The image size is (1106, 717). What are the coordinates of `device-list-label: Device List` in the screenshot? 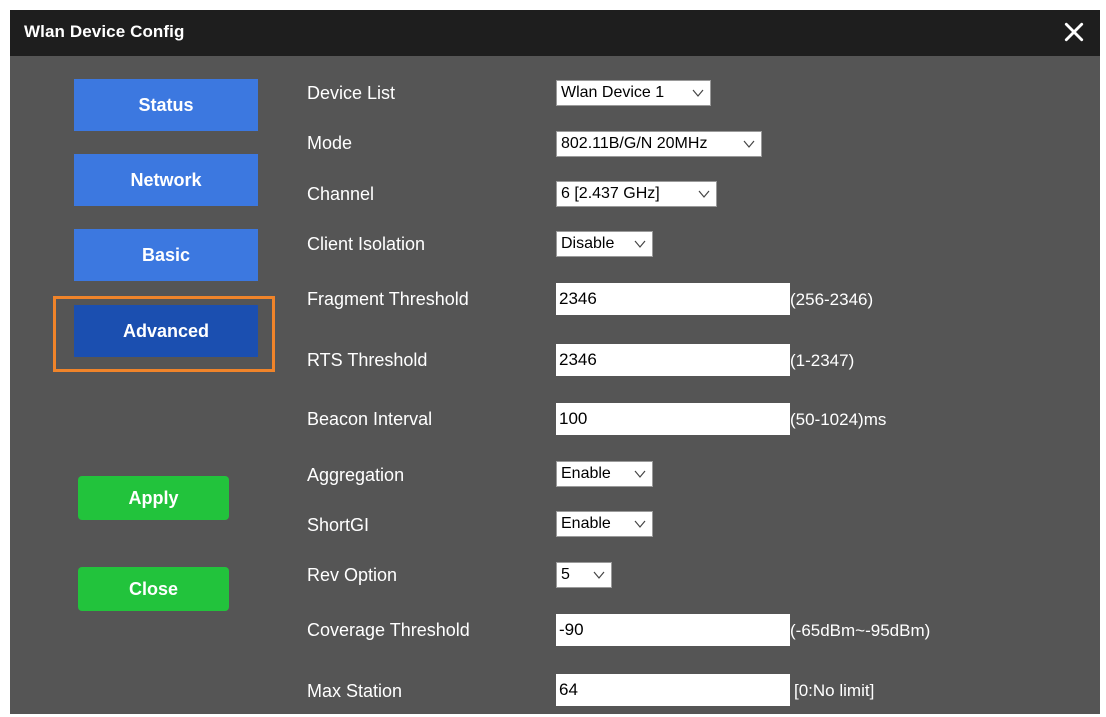 It's located at (351, 93).